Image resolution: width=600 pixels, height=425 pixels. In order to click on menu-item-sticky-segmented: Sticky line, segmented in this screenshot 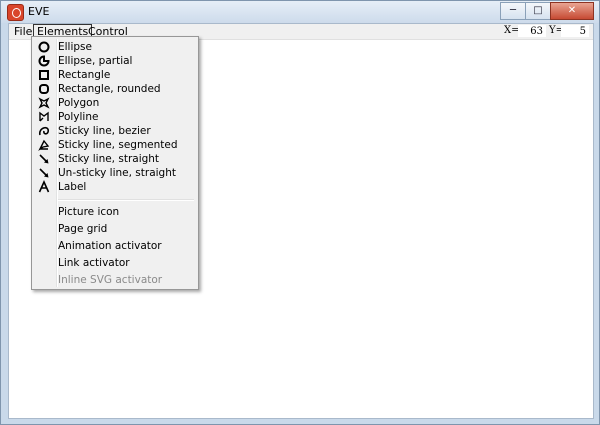, I will do `click(115, 145)`.